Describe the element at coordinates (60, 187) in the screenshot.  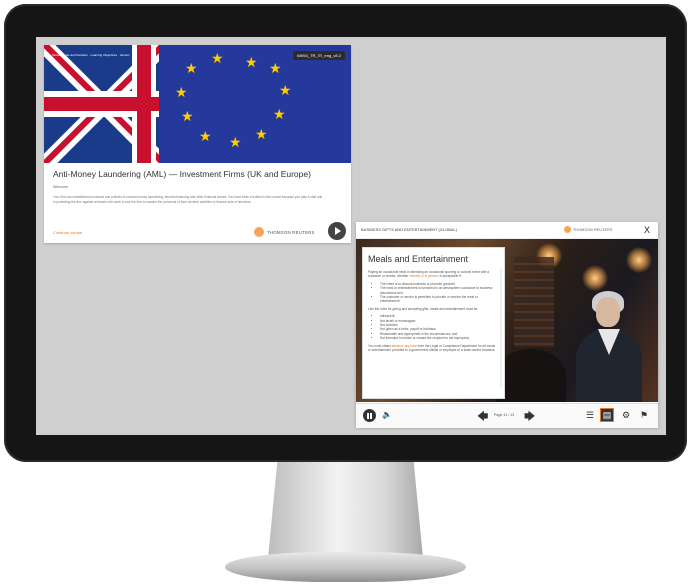
I see `course-welcome: Welcome` at that location.